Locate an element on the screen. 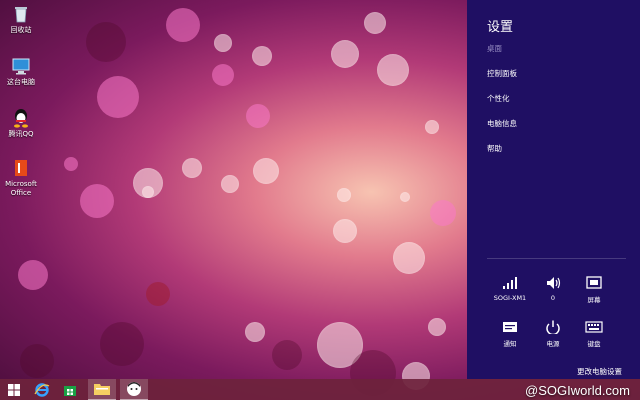  volume-tile: 0 is located at coordinates (553, 289).